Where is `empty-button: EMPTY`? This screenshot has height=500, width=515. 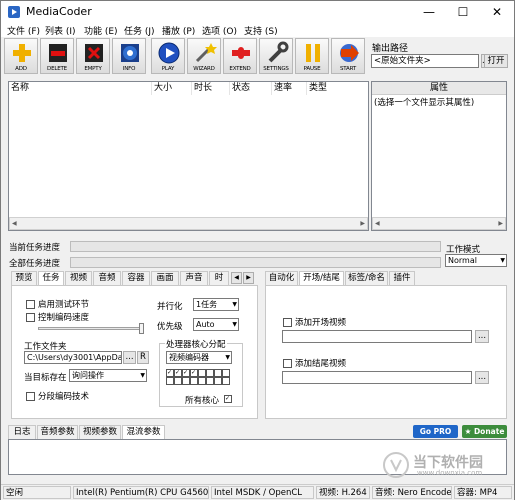
empty-button: EMPTY is located at coordinates (93, 56).